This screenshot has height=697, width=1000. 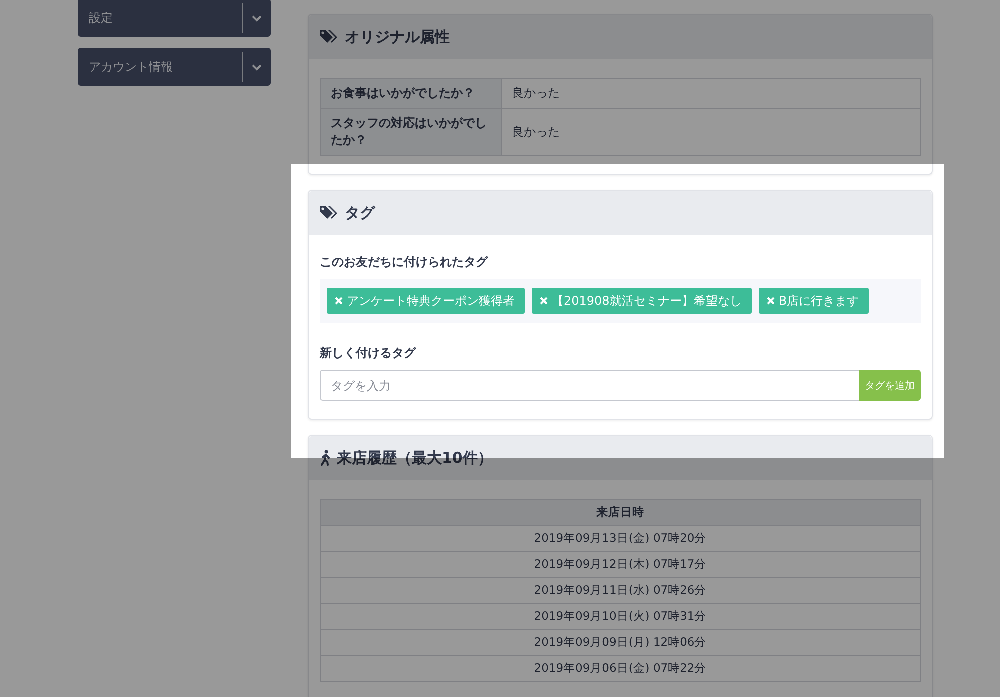 What do you see at coordinates (890, 385) in the screenshot?
I see `add-tag-button: タグを追加` at bounding box center [890, 385].